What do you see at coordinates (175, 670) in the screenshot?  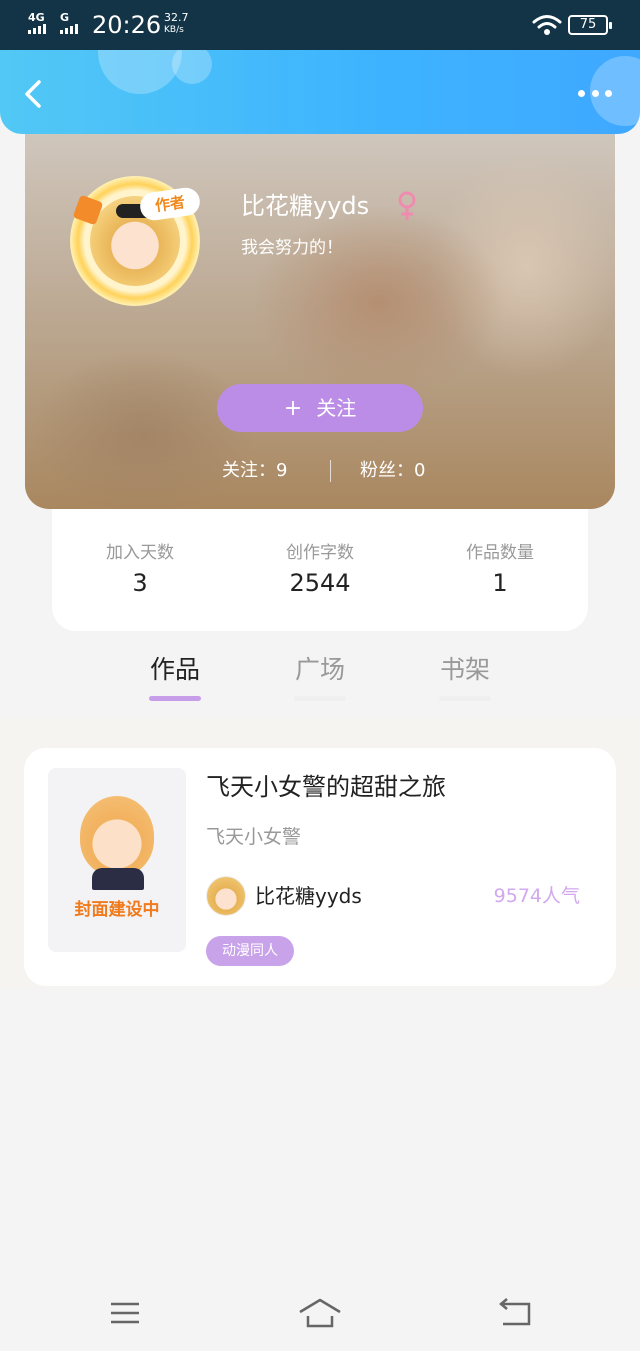 I see `tab-works: 作品` at bounding box center [175, 670].